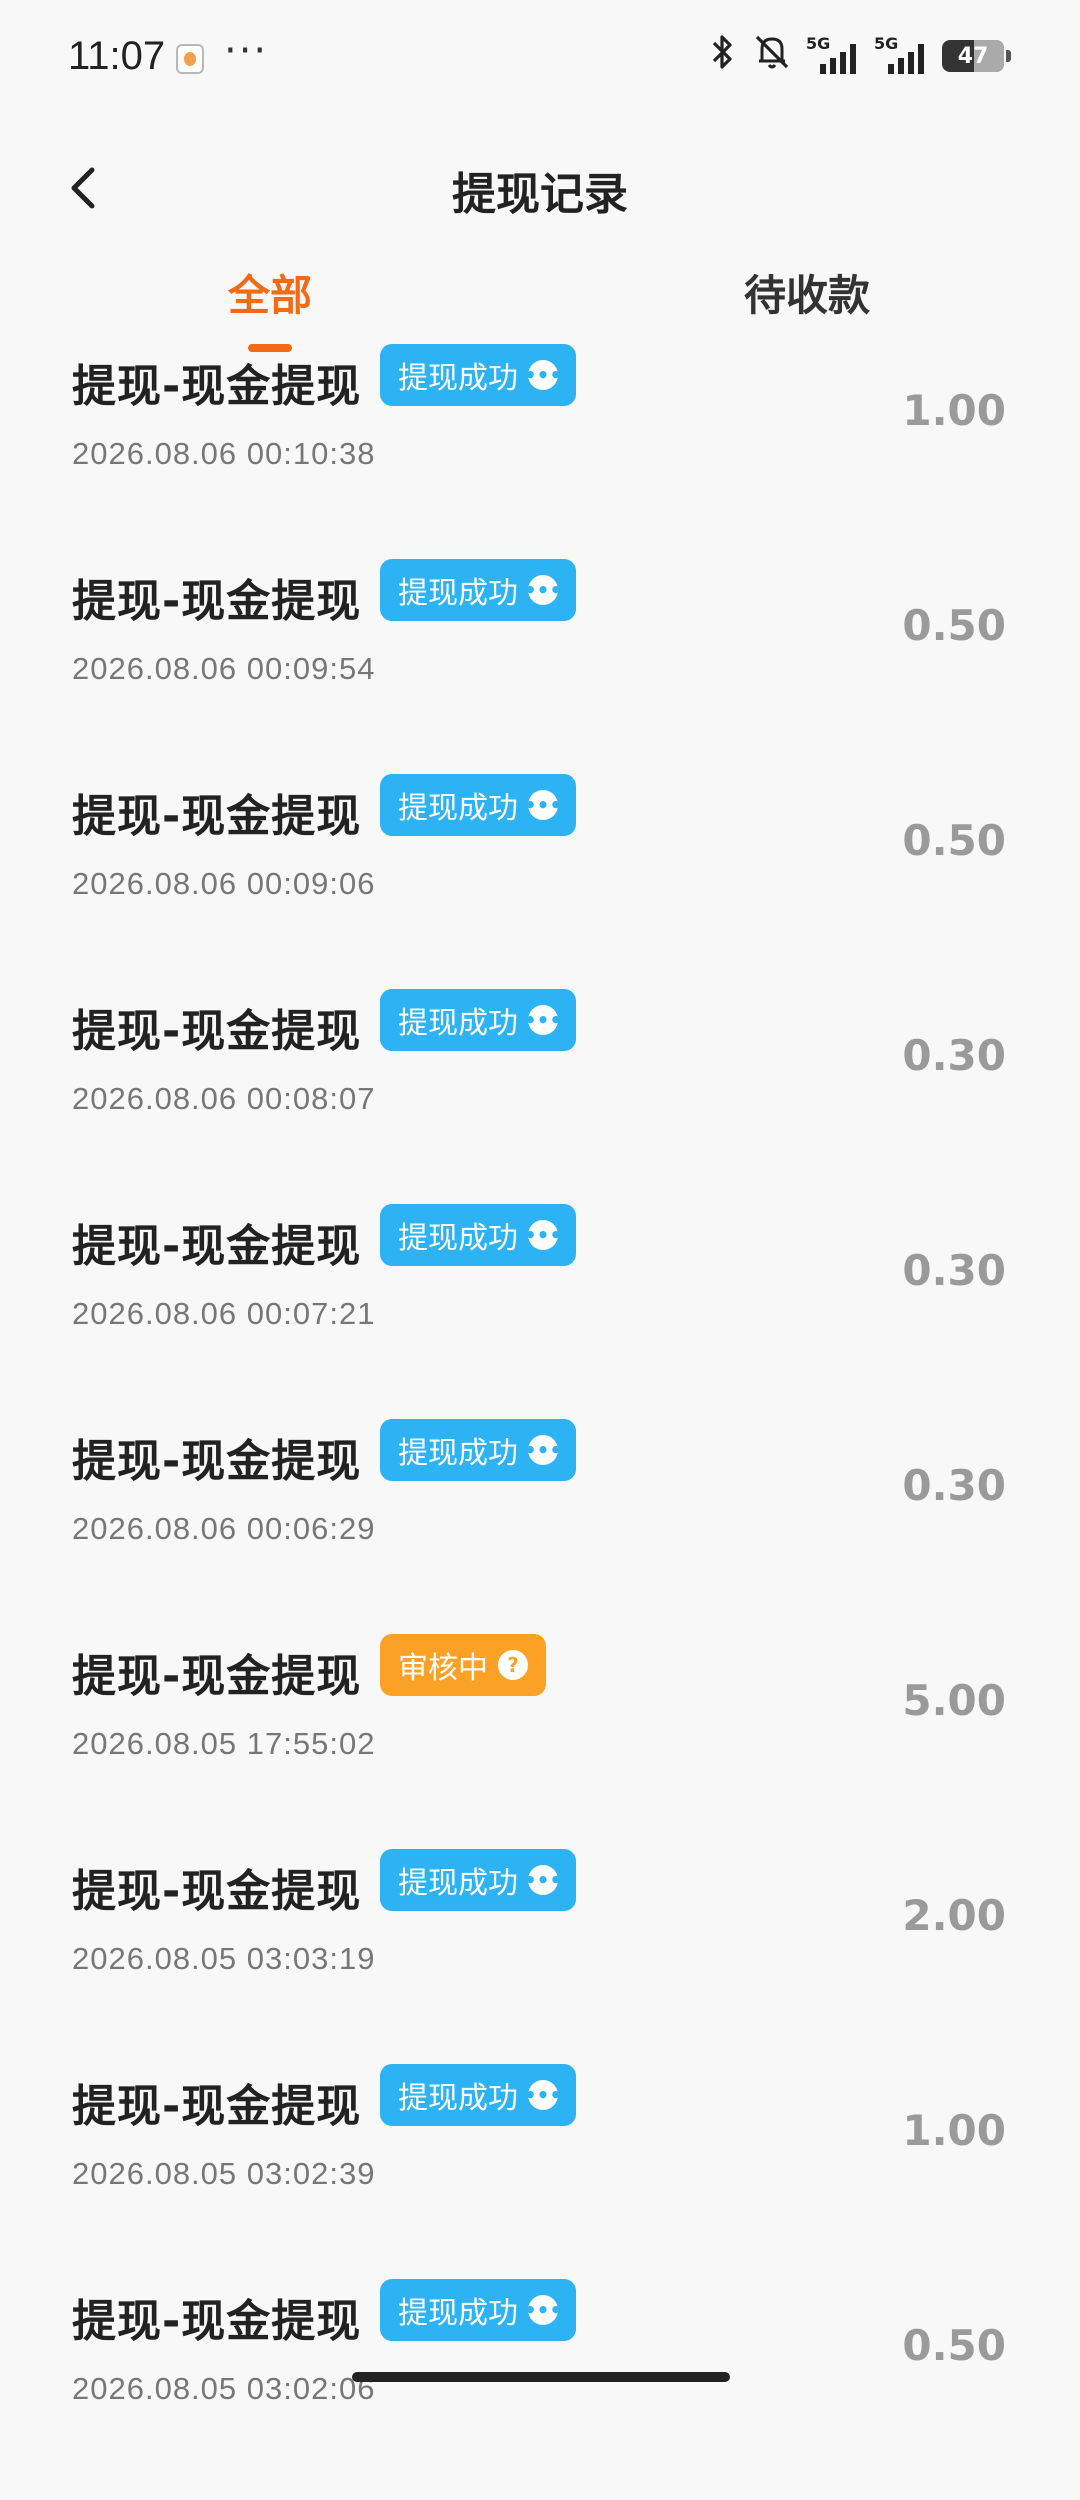 The image size is (1080, 2500). I want to click on record-time: 2026.08.05 03:02:06, so click(224, 2388).